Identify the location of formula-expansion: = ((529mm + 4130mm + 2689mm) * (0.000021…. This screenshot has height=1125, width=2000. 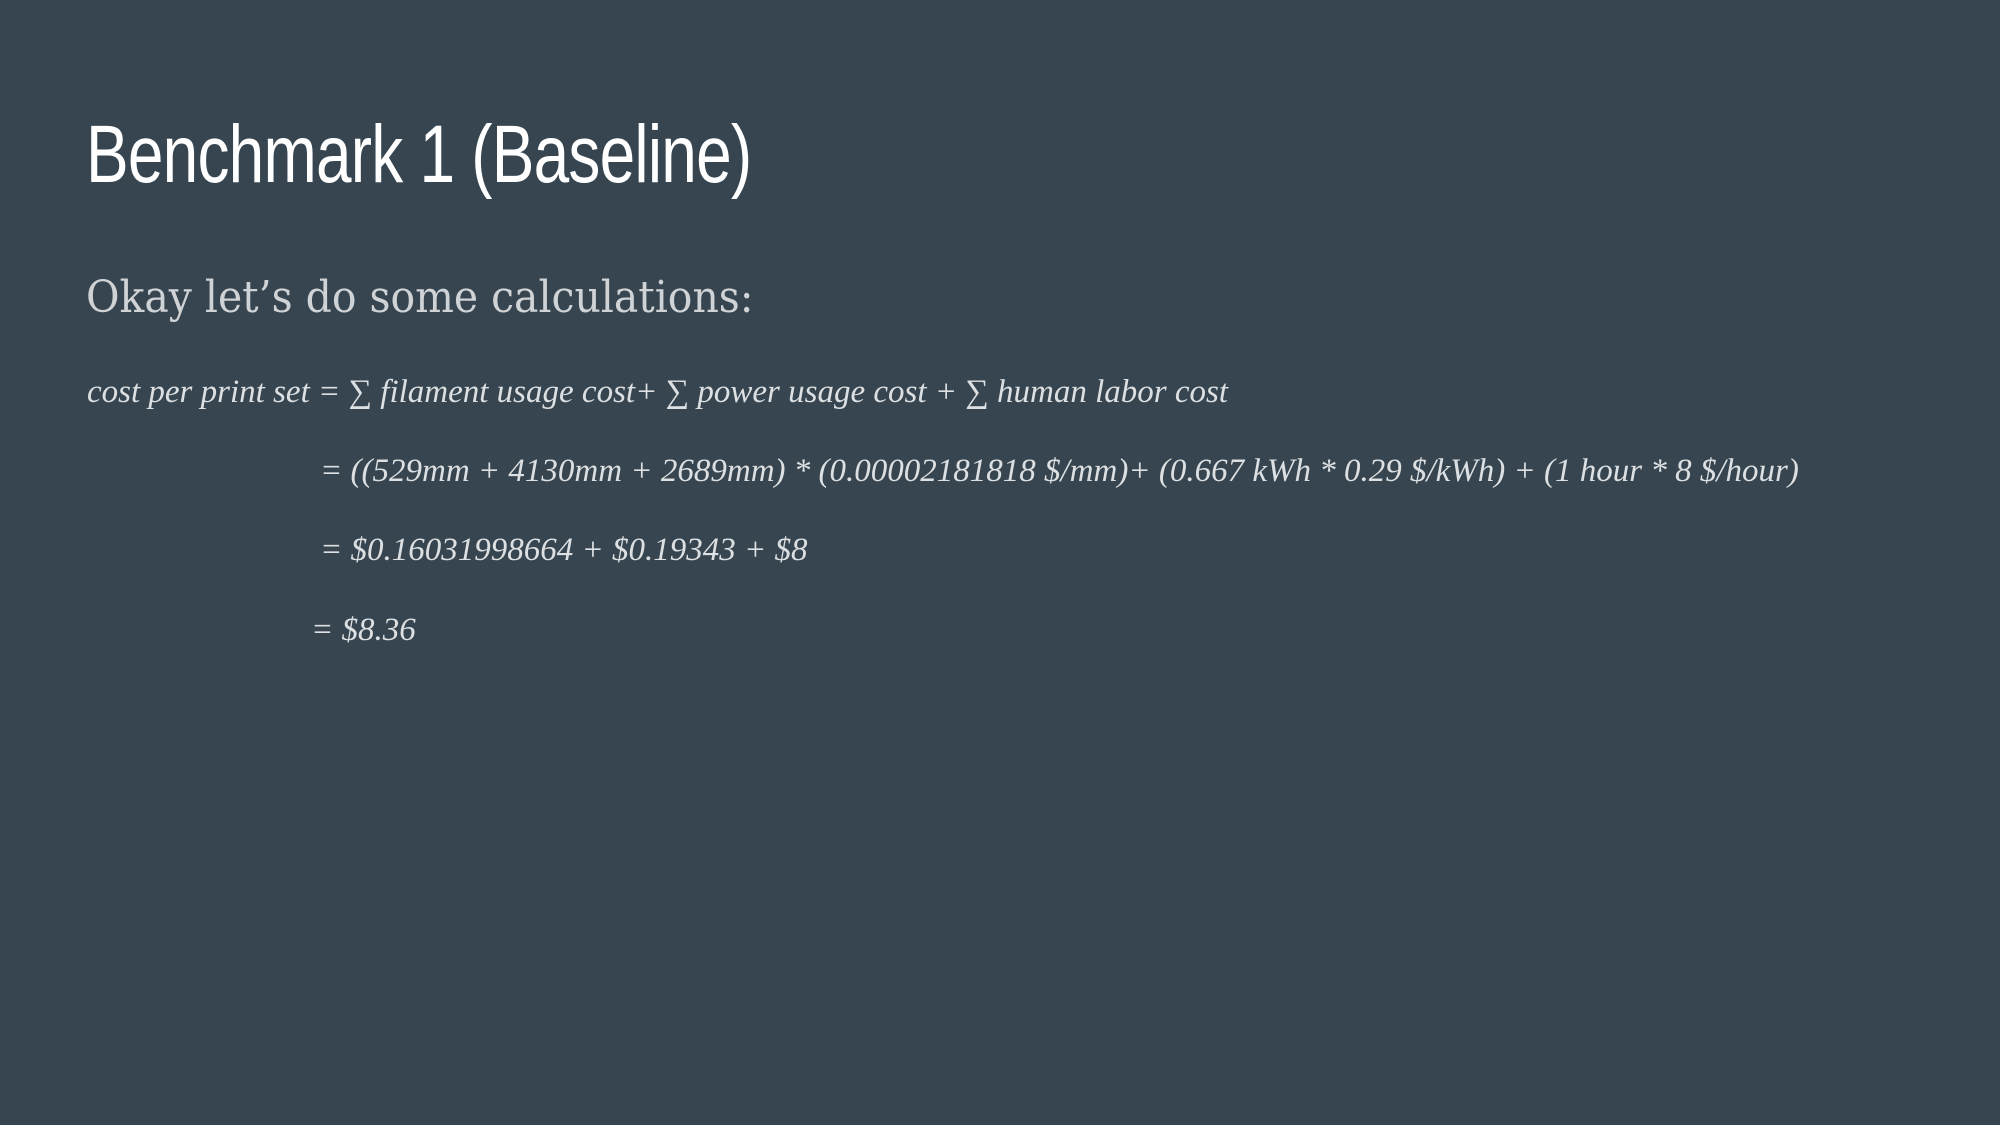
(1059, 471).